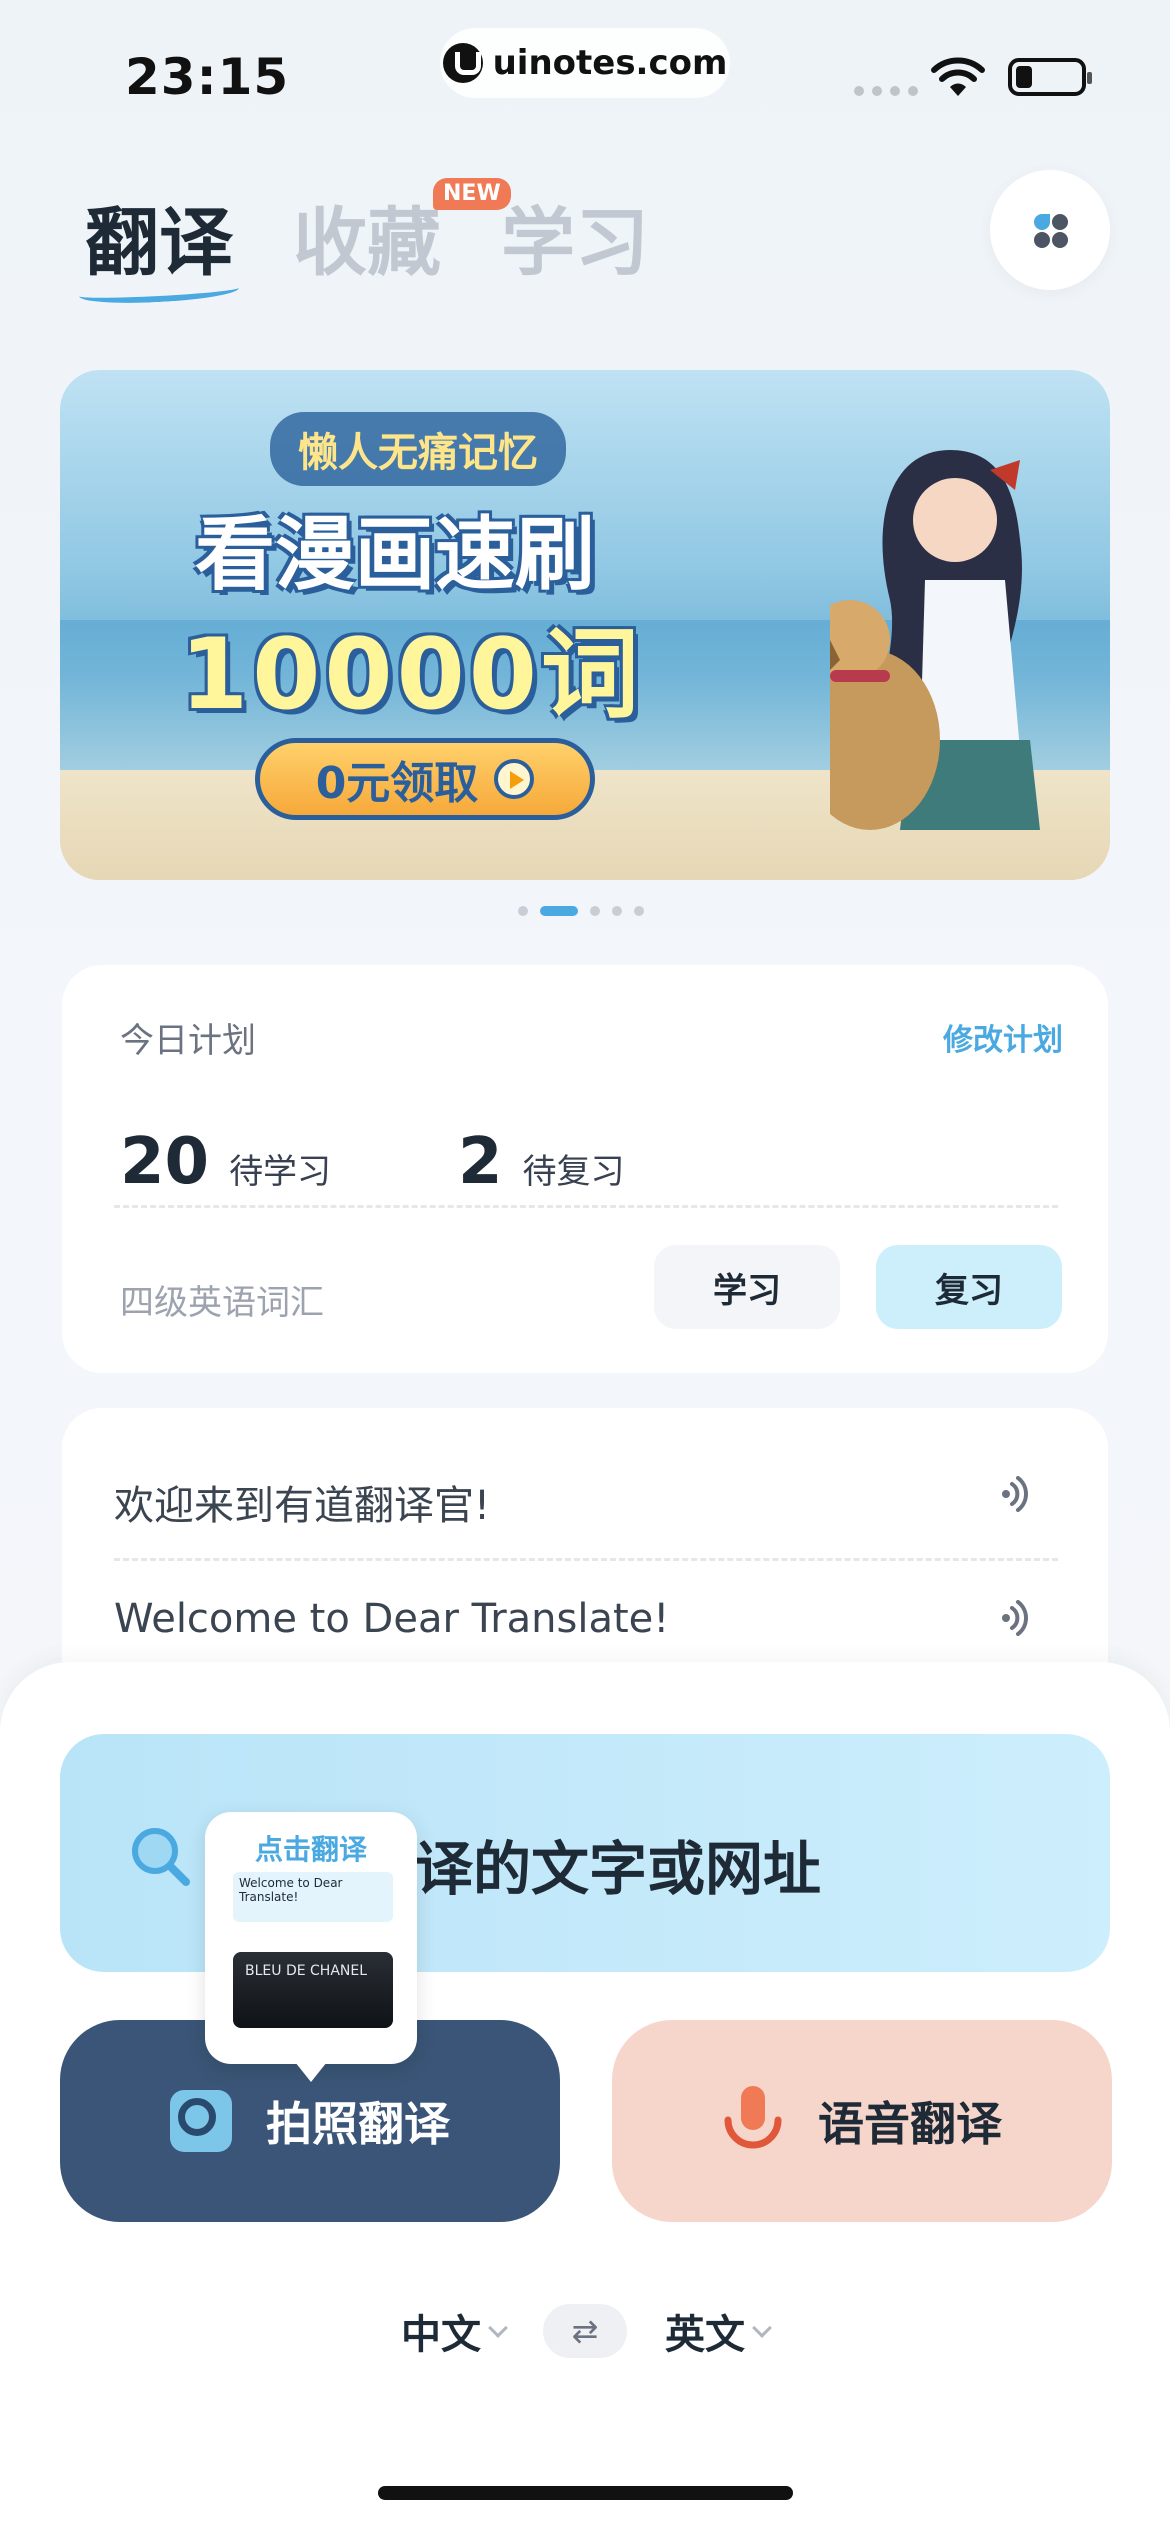 The image size is (1170, 2532). I want to click on search-icon, so click(161, 1857).